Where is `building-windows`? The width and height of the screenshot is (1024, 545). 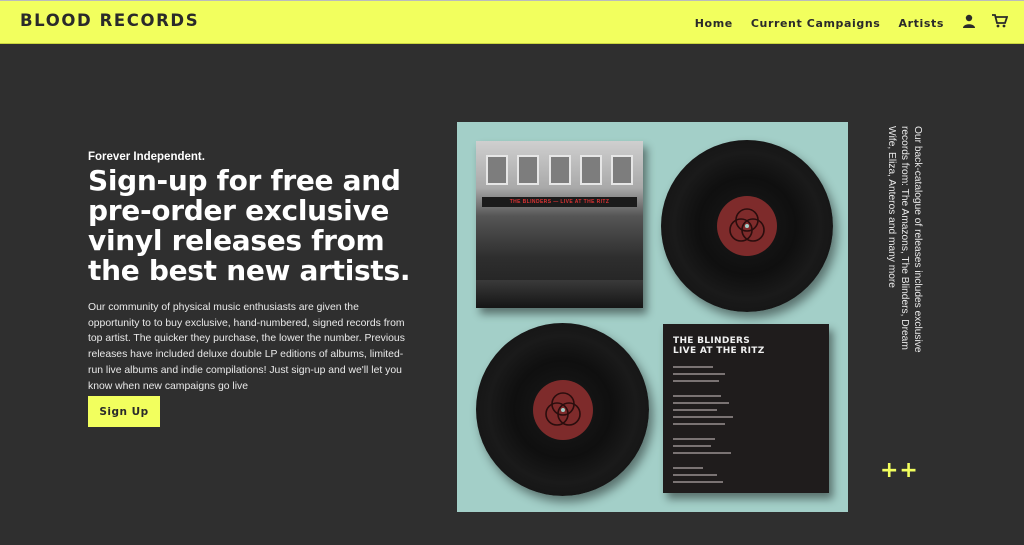 building-windows is located at coordinates (559, 172).